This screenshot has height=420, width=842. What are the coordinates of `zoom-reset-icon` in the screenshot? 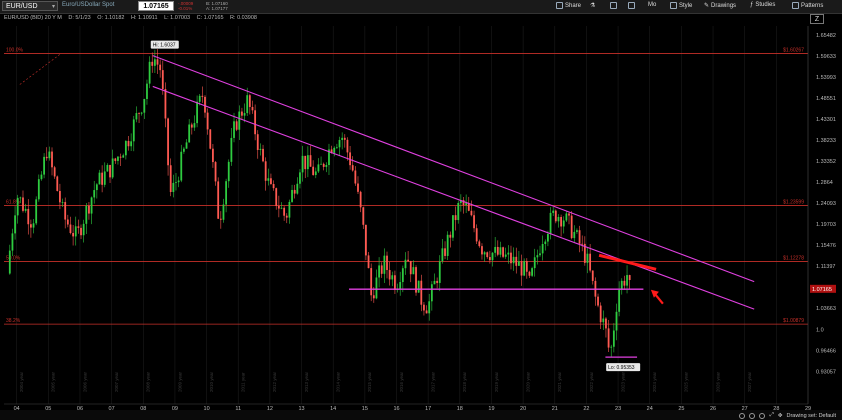 It's located at (762, 415).